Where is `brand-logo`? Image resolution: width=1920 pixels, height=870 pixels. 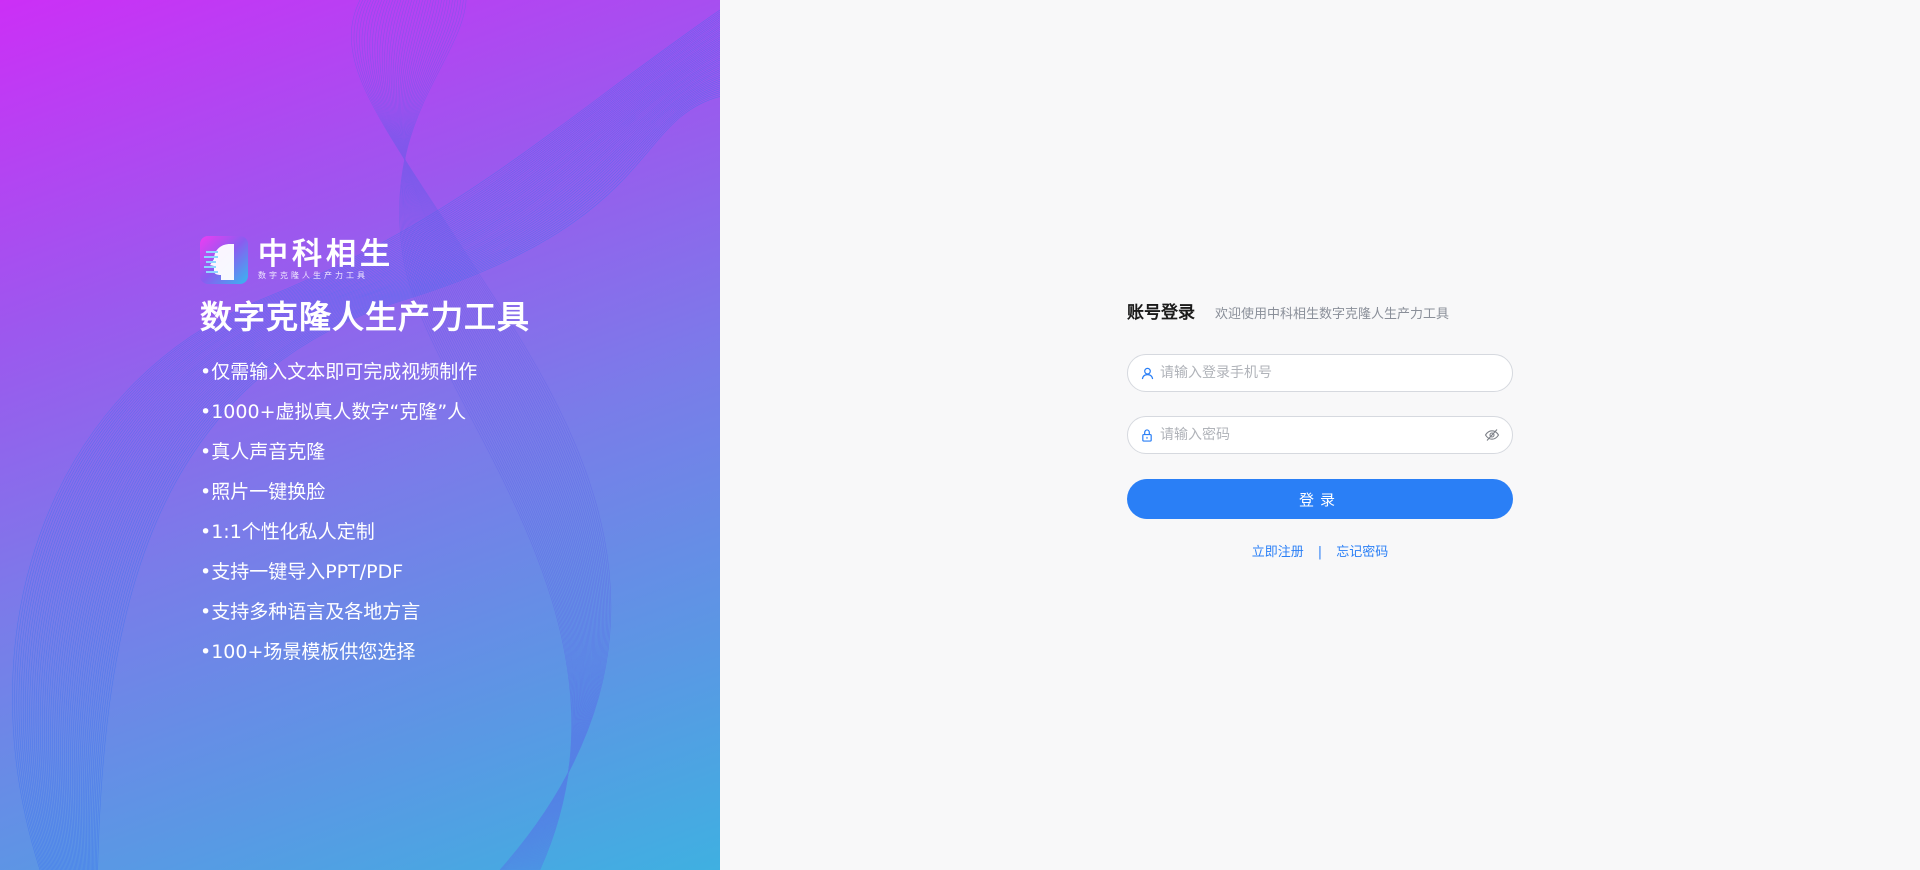 brand-logo is located at coordinates (224, 260).